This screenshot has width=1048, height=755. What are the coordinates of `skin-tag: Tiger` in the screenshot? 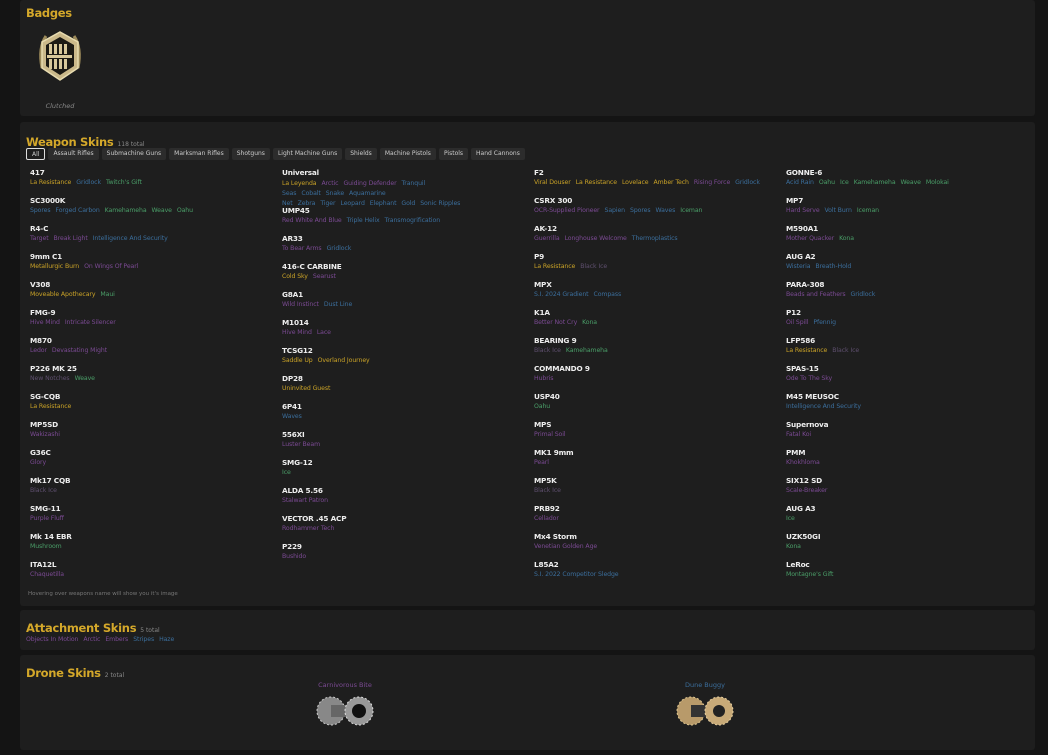 It's located at (327, 203).